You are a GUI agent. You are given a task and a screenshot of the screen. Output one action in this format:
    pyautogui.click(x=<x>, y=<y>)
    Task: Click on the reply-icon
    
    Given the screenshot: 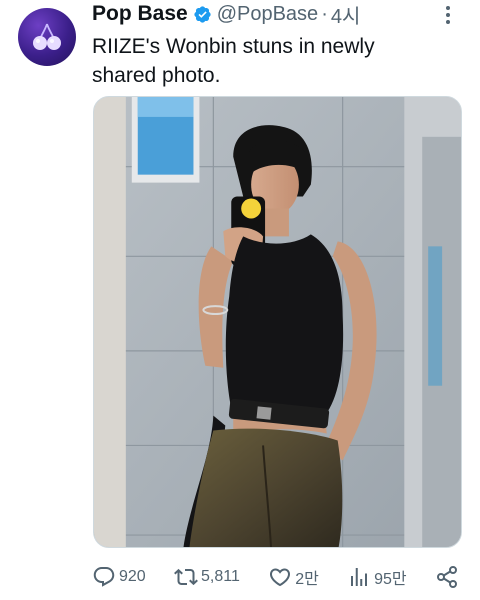 What is the action you would take?
    pyautogui.click(x=104, y=577)
    